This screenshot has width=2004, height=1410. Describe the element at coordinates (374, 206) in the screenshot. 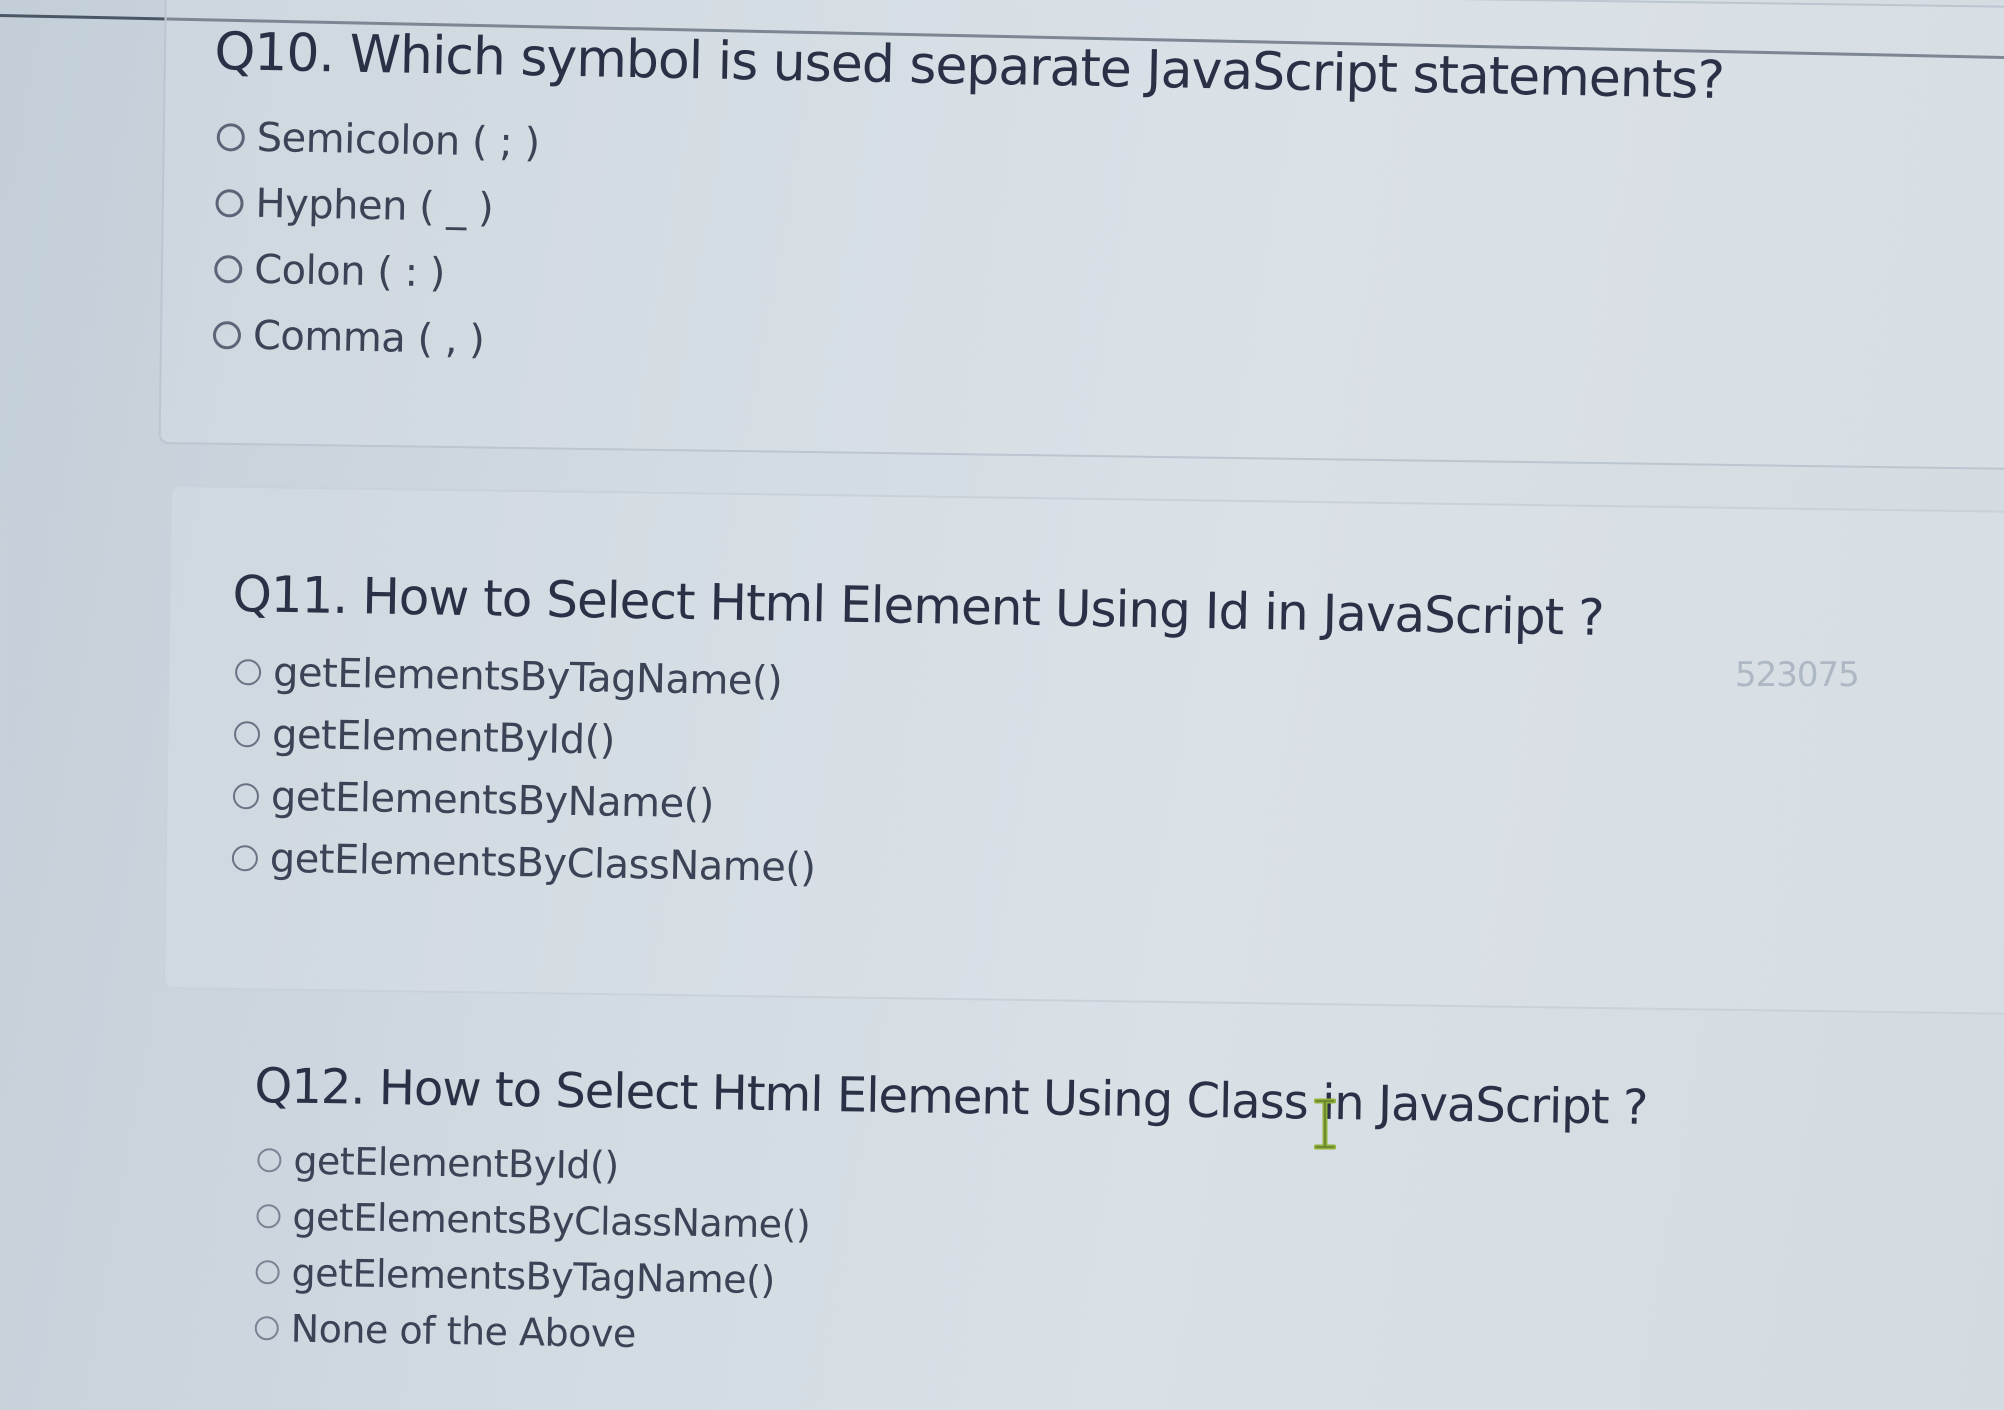

I see `option-label: Hyphen ( _ )` at that location.